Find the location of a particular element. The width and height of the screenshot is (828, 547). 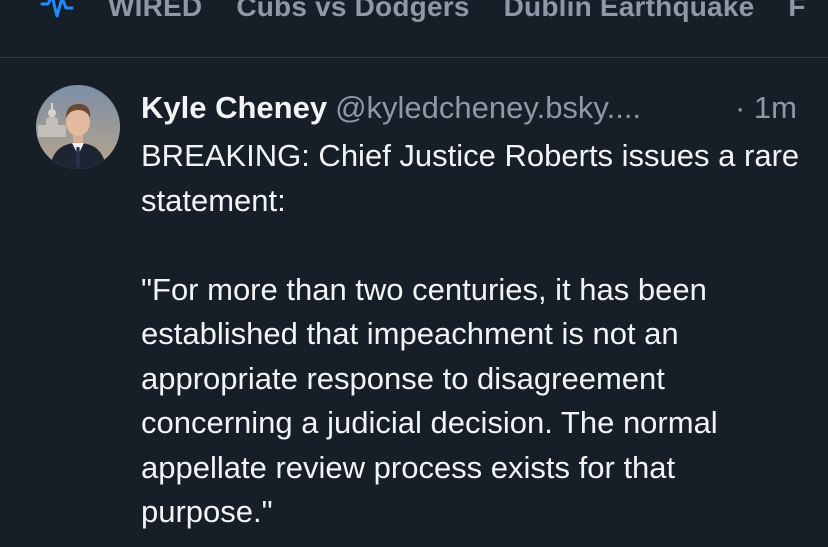

activity-wave-icon is located at coordinates (57, 12).